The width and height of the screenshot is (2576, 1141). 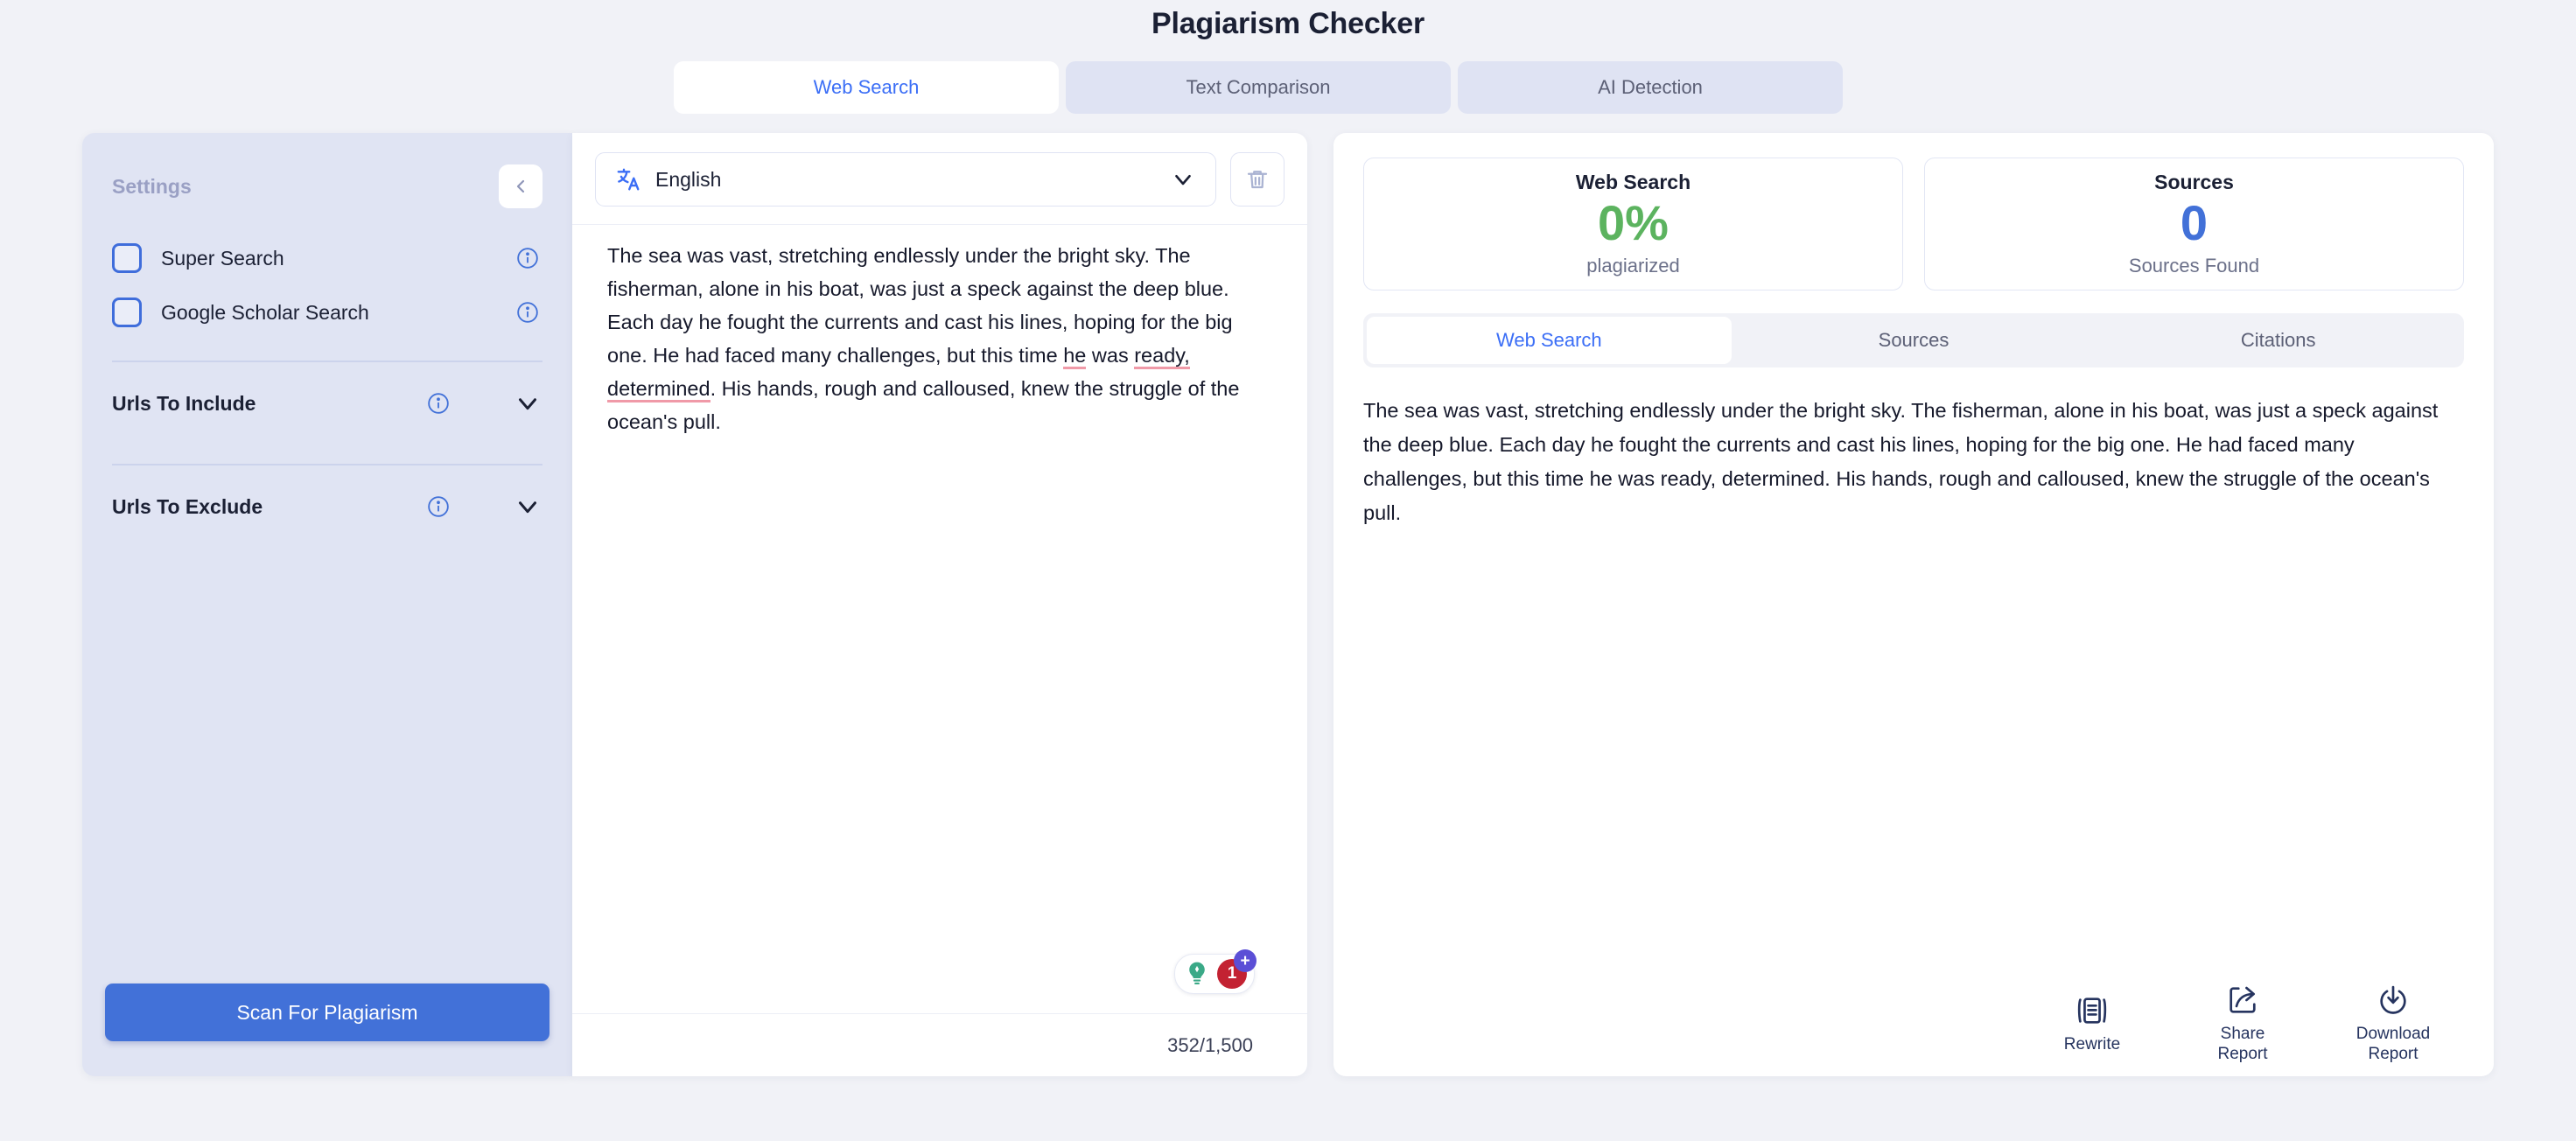 I want to click on settings-checkbox-list: Super Search Google Scholar Search, so click(x=327, y=274).